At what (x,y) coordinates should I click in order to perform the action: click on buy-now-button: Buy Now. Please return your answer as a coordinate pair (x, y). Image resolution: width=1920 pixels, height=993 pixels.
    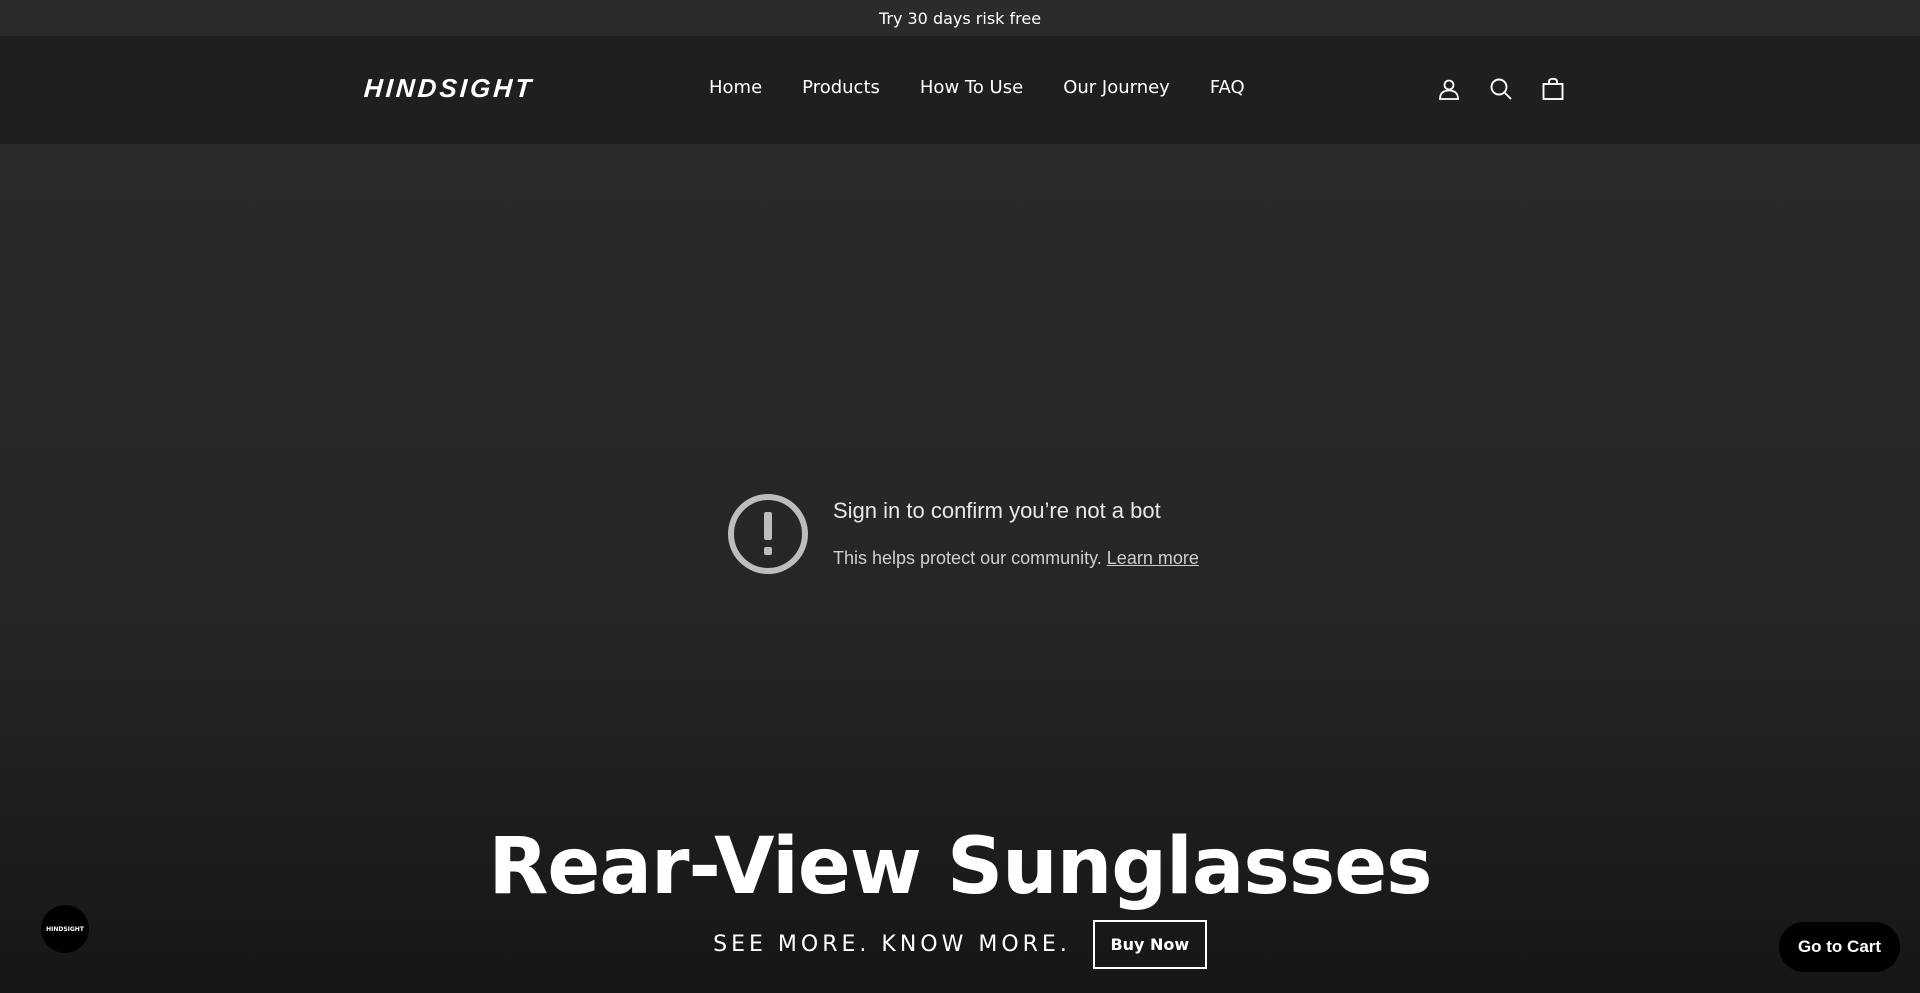
    Looking at the image, I should click on (1149, 944).